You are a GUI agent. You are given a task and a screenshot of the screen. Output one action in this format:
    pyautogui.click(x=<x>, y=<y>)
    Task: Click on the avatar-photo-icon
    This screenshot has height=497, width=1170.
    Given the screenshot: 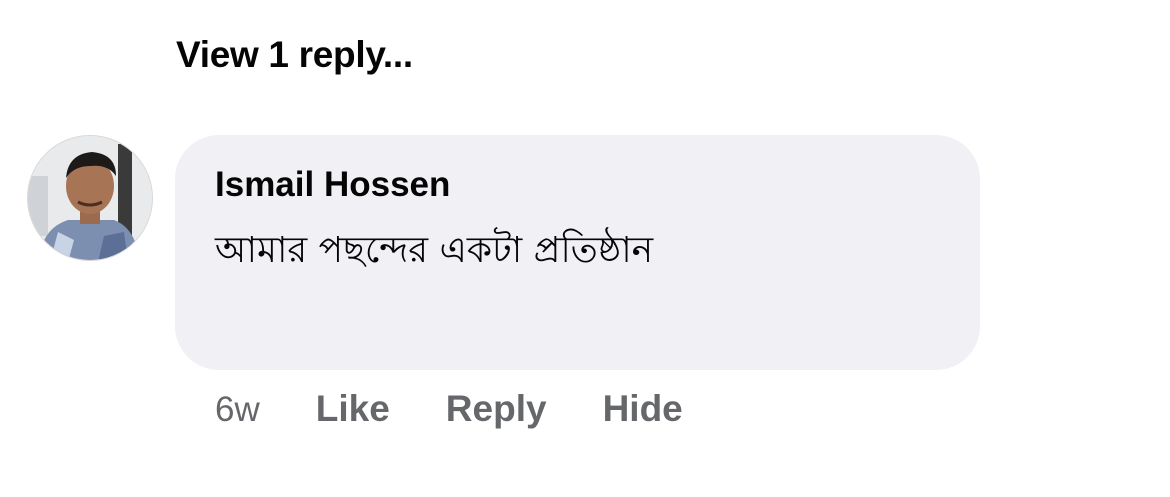 What is the action you would take?
    pyautogui.click(x=90, y=198)
    